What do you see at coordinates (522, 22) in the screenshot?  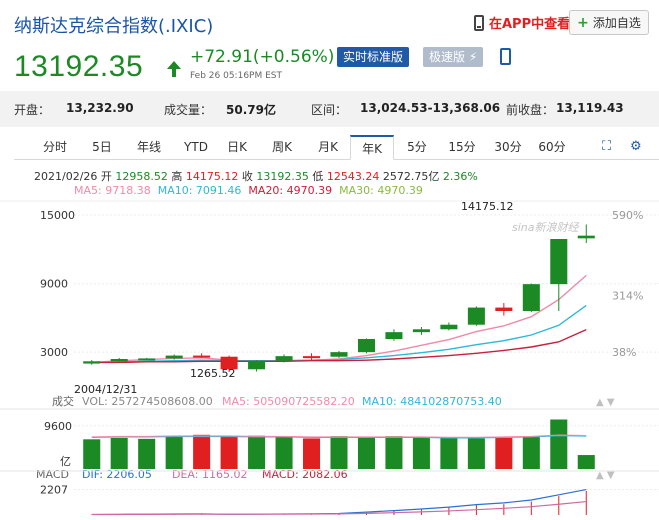 I see `open-in-app-link: 在APP中查看` at bounding box center [522, 22].